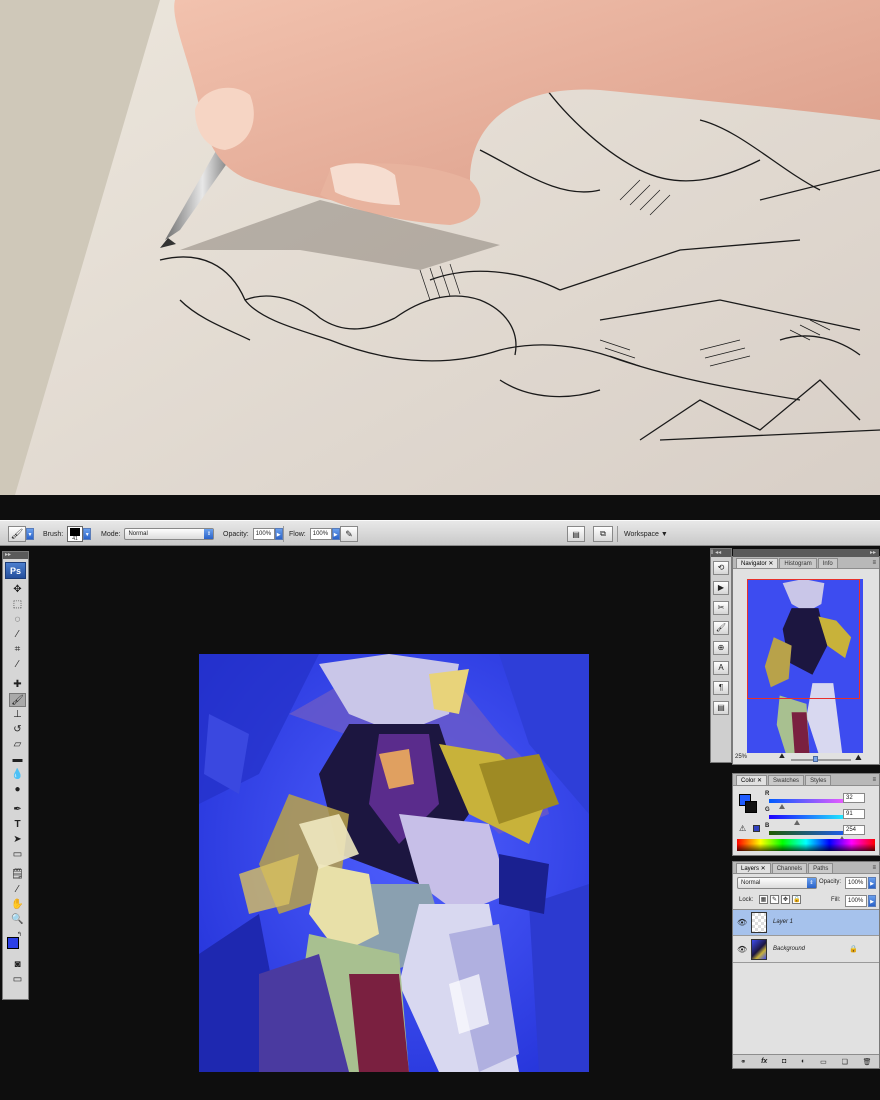 The image size is (880, 1100). I want to click on color-background-swatch, so click(751, 807).